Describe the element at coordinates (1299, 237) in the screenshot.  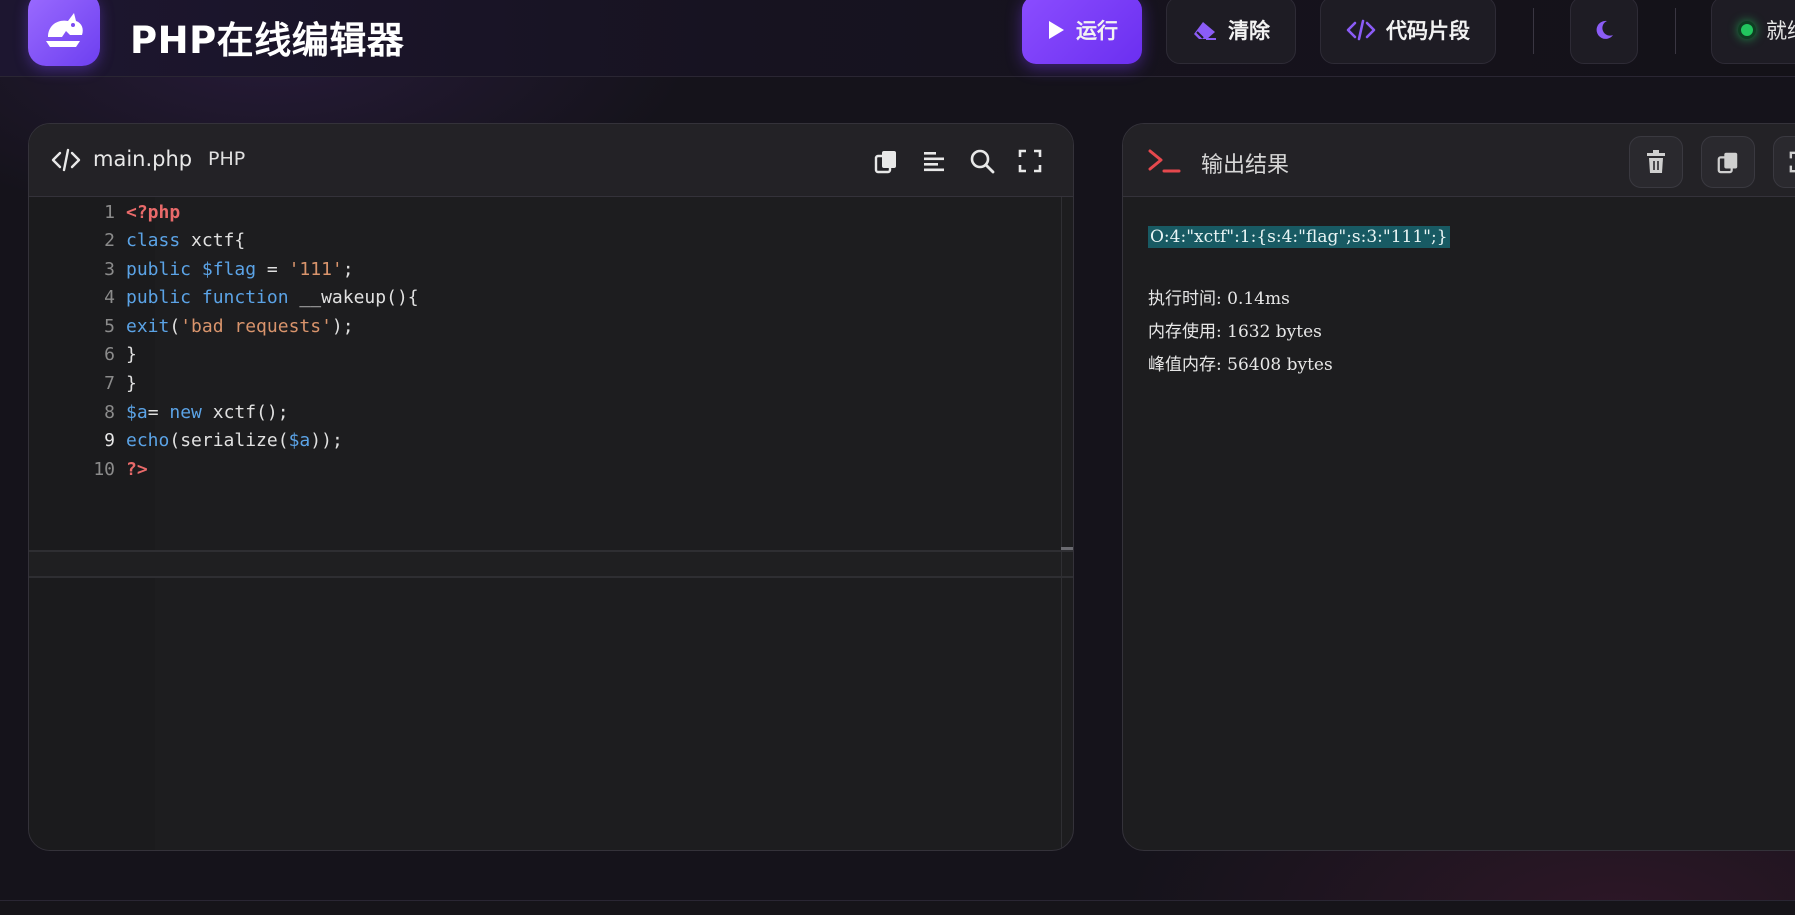
I see `output-result: O:4:"xctf":1:{s:4:"flag";s:3:"111";}` at that location.